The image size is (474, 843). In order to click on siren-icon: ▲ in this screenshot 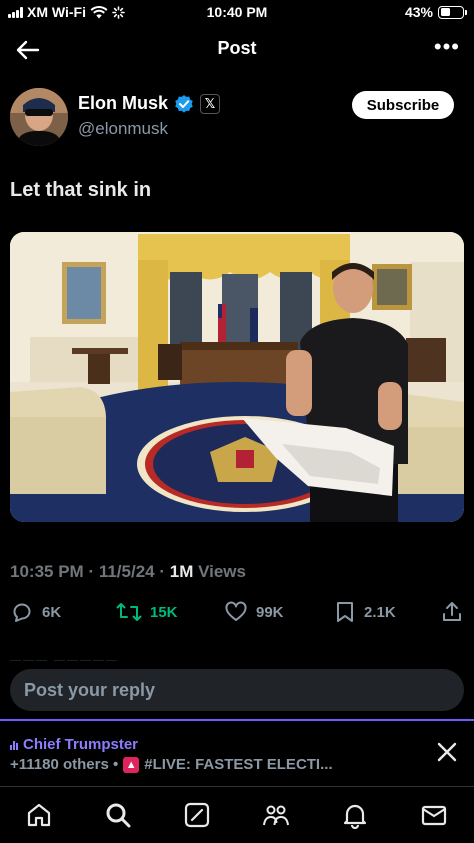, I will do `click(131, 764)`.